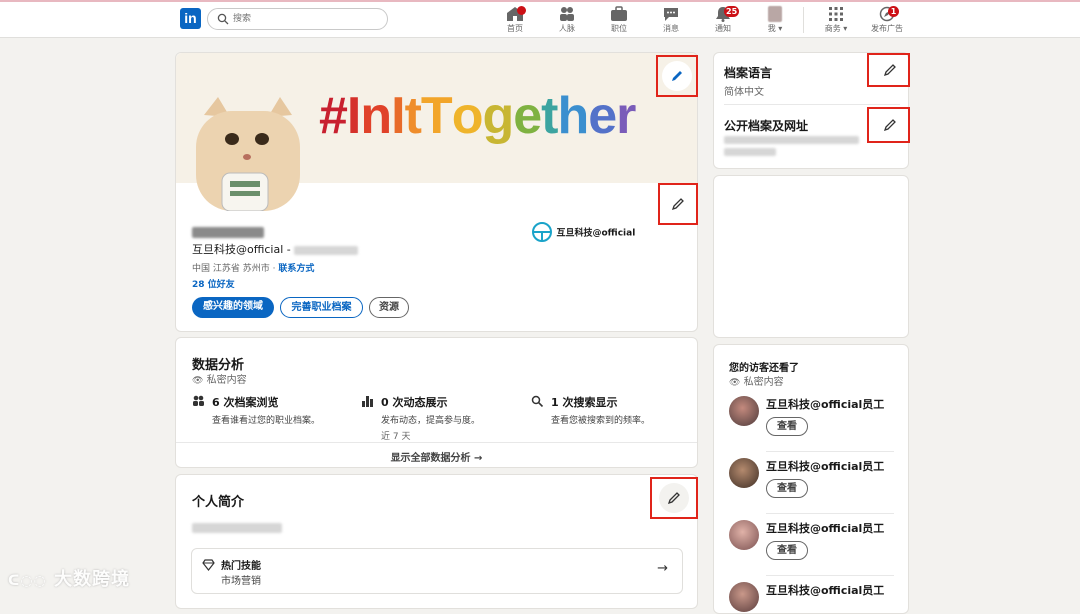  What do you see at coordinates (237, 527) in the screenshot?
I see `about-text` at bounding box center [237, 527].